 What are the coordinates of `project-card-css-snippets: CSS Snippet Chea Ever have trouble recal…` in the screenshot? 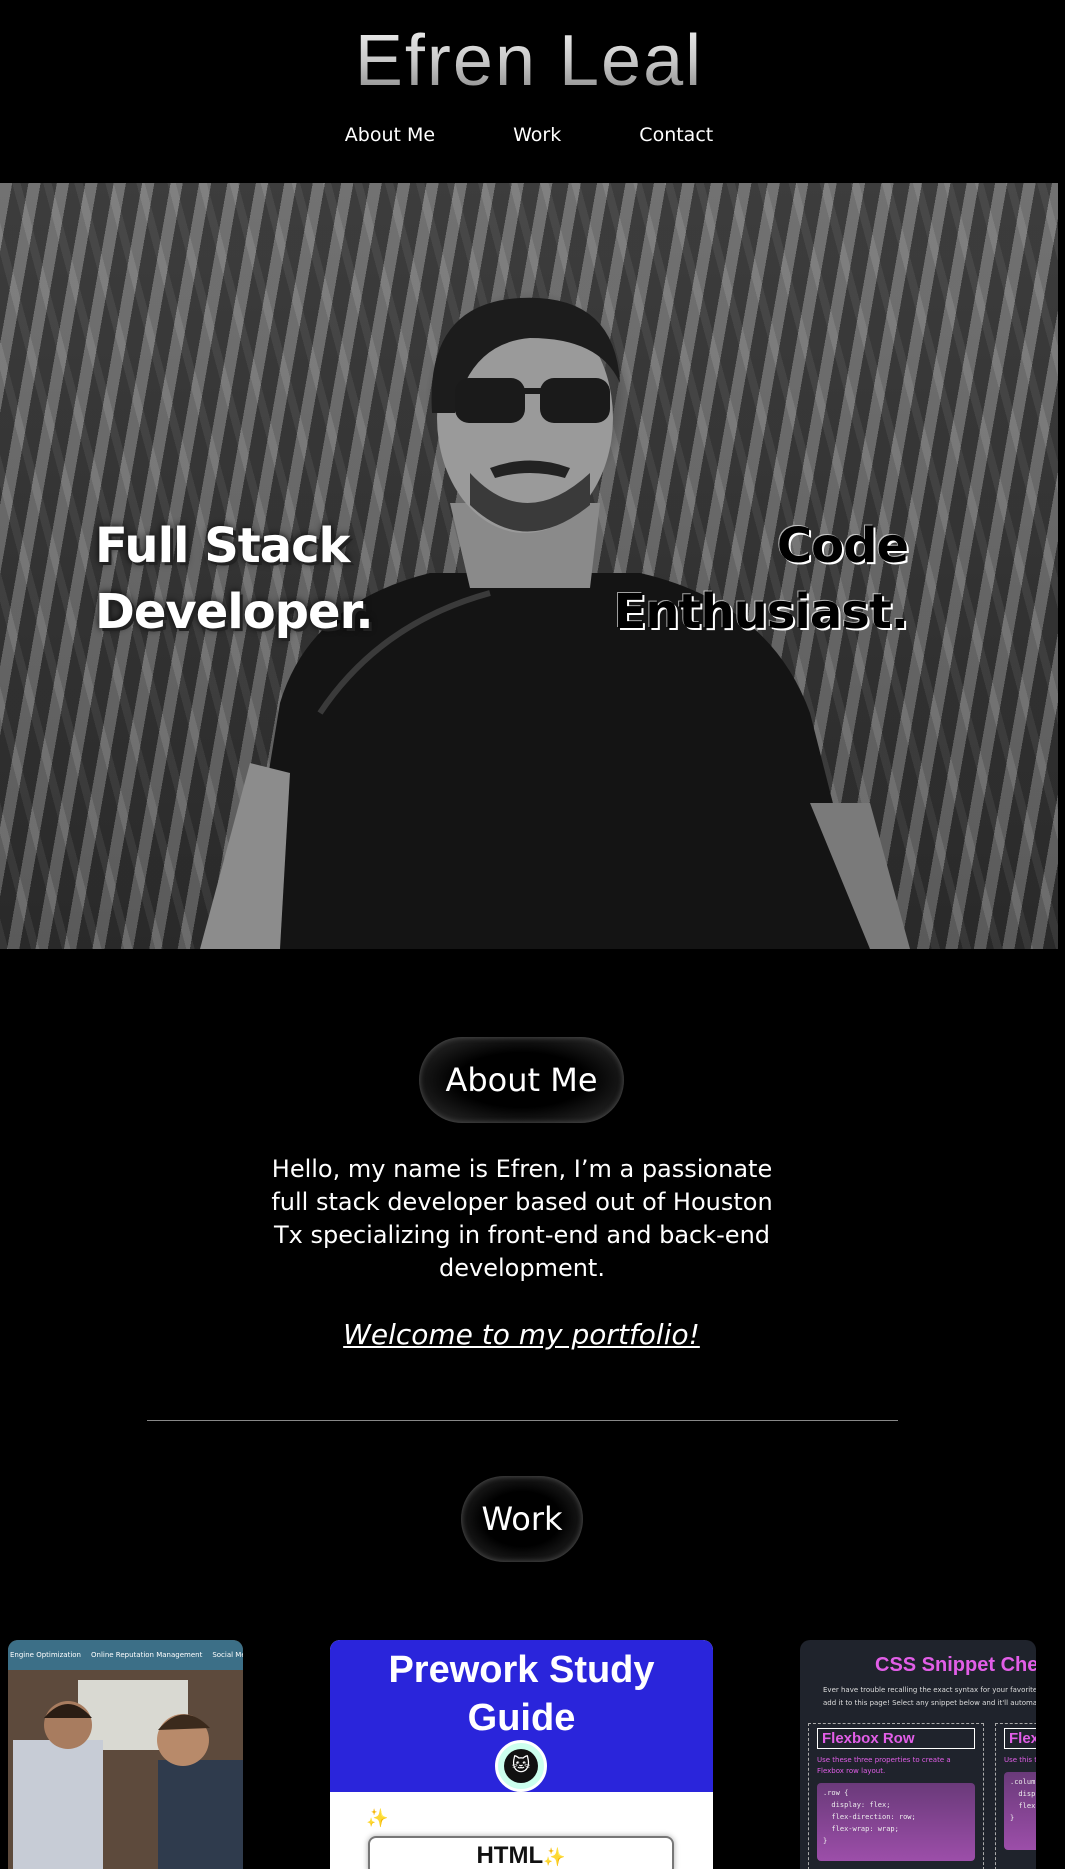 It's located at (918, 1754).